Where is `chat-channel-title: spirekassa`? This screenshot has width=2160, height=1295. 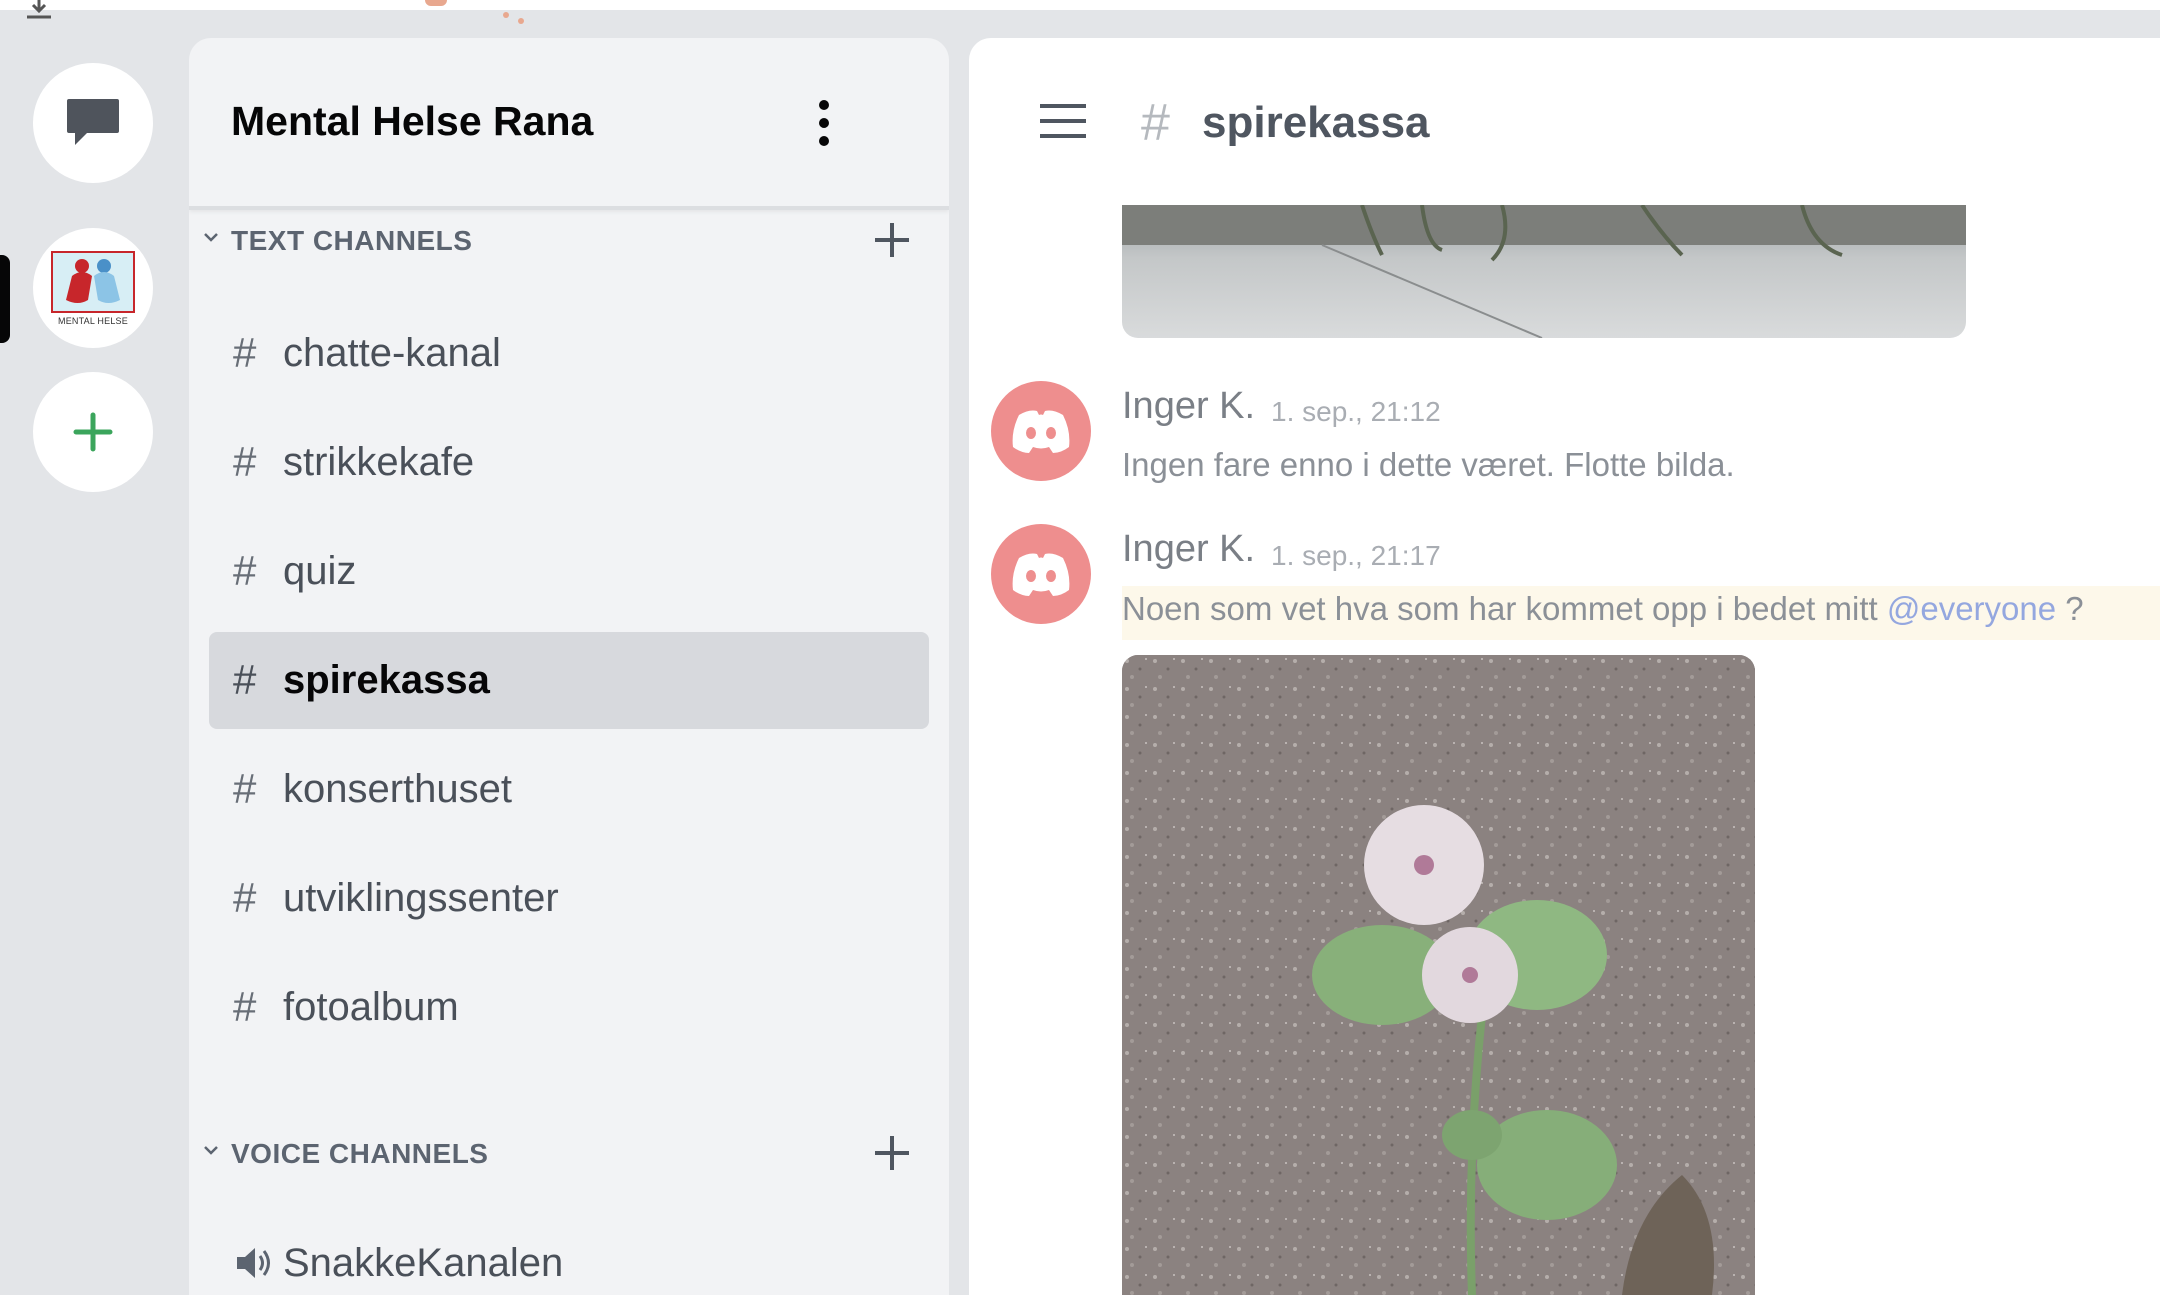 chat-channel-title: spirekassa is located at coordinates (1316, 122).